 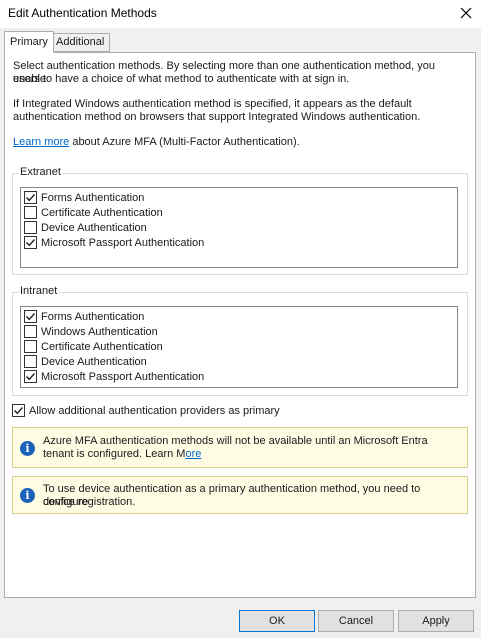 What do you see at coordinates (356, 621) in the screenshot?
I see `cancel-button: Cancel` at bounding box center [356, 621].